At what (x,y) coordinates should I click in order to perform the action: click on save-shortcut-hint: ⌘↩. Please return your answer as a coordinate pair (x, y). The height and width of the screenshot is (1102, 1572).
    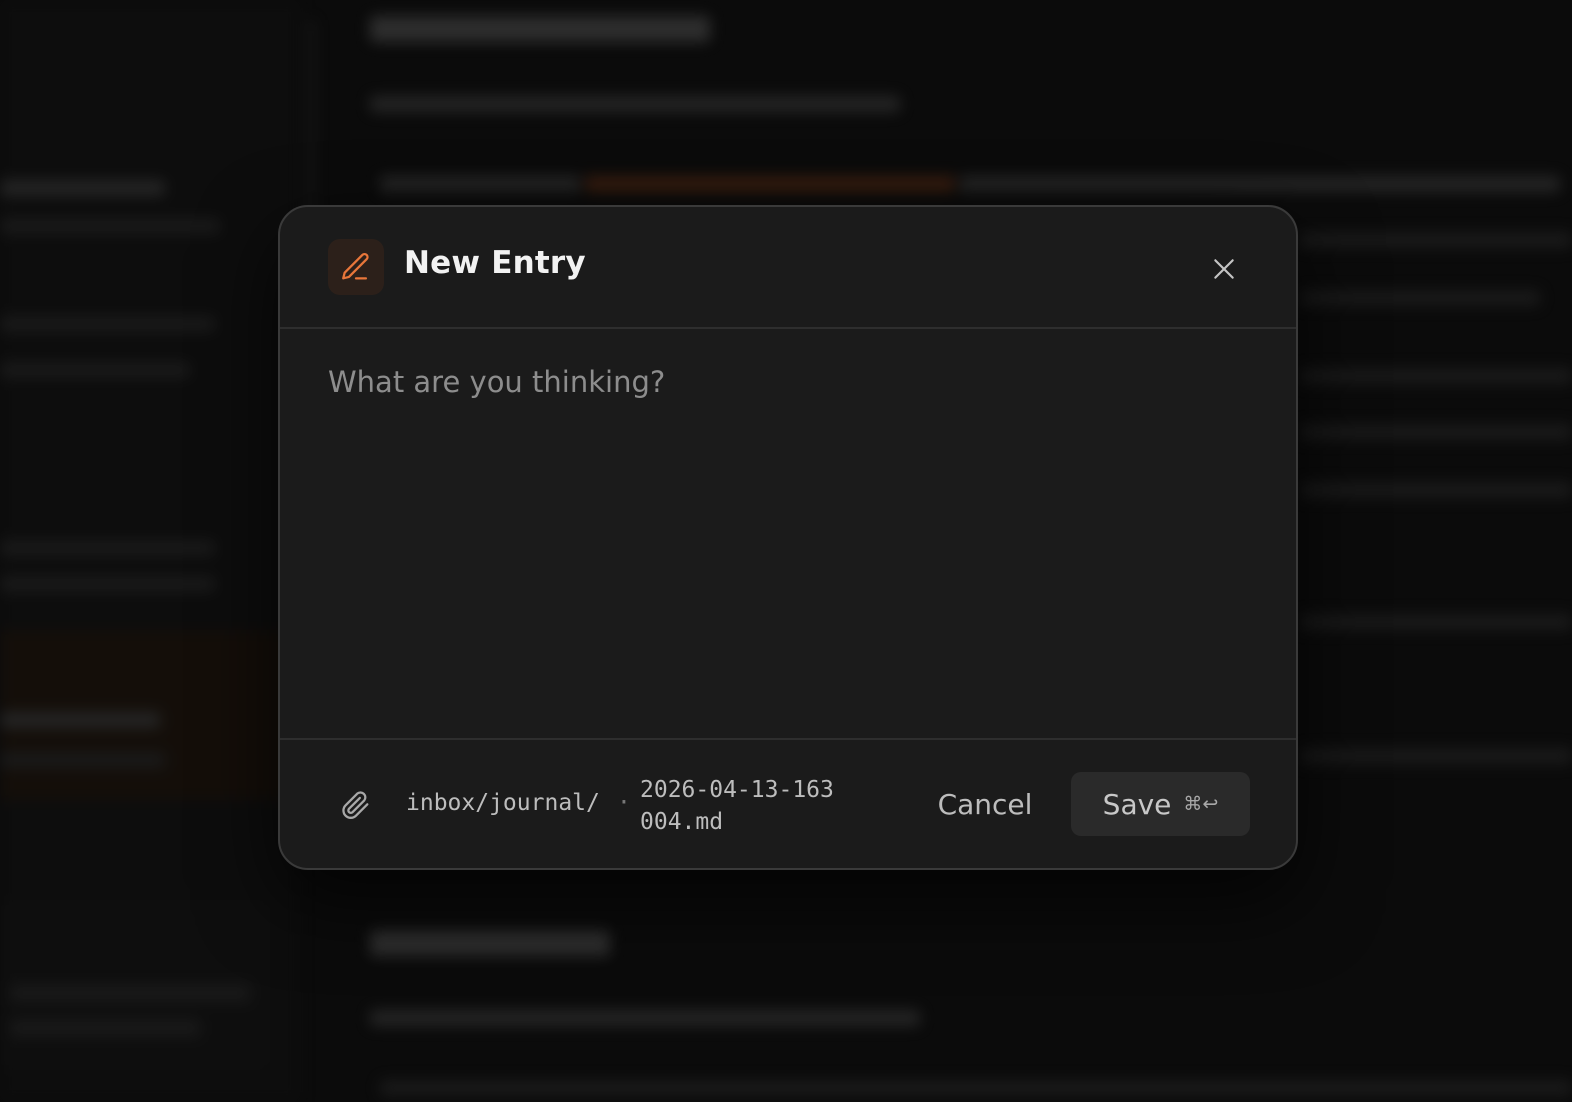
    Looking at the image, I should click on (1201, 804).